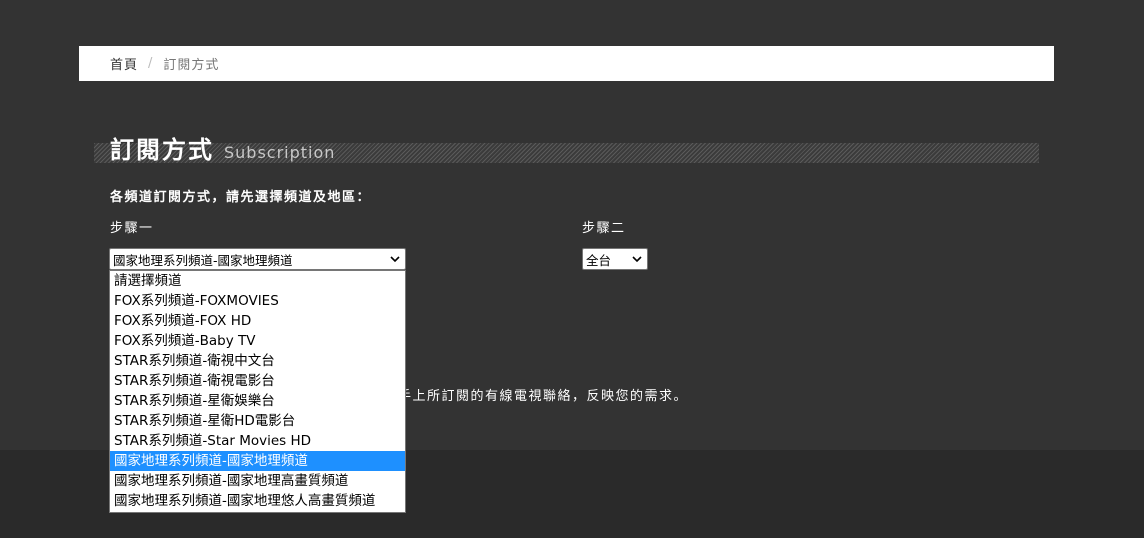  Describe the element at coordinates (257, 321) in the screenshot. I see `channel-option: FOX系列頻道-FOX HD` at that location.